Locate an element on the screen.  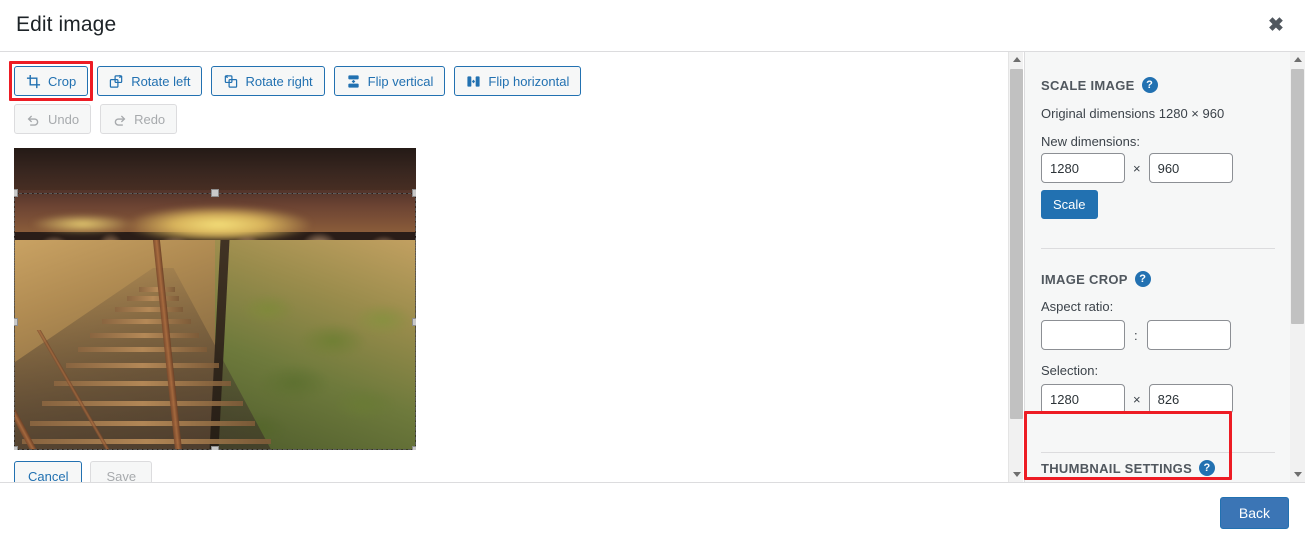
rotate-right-label: Rotate right is located at coordinates (279, 81).